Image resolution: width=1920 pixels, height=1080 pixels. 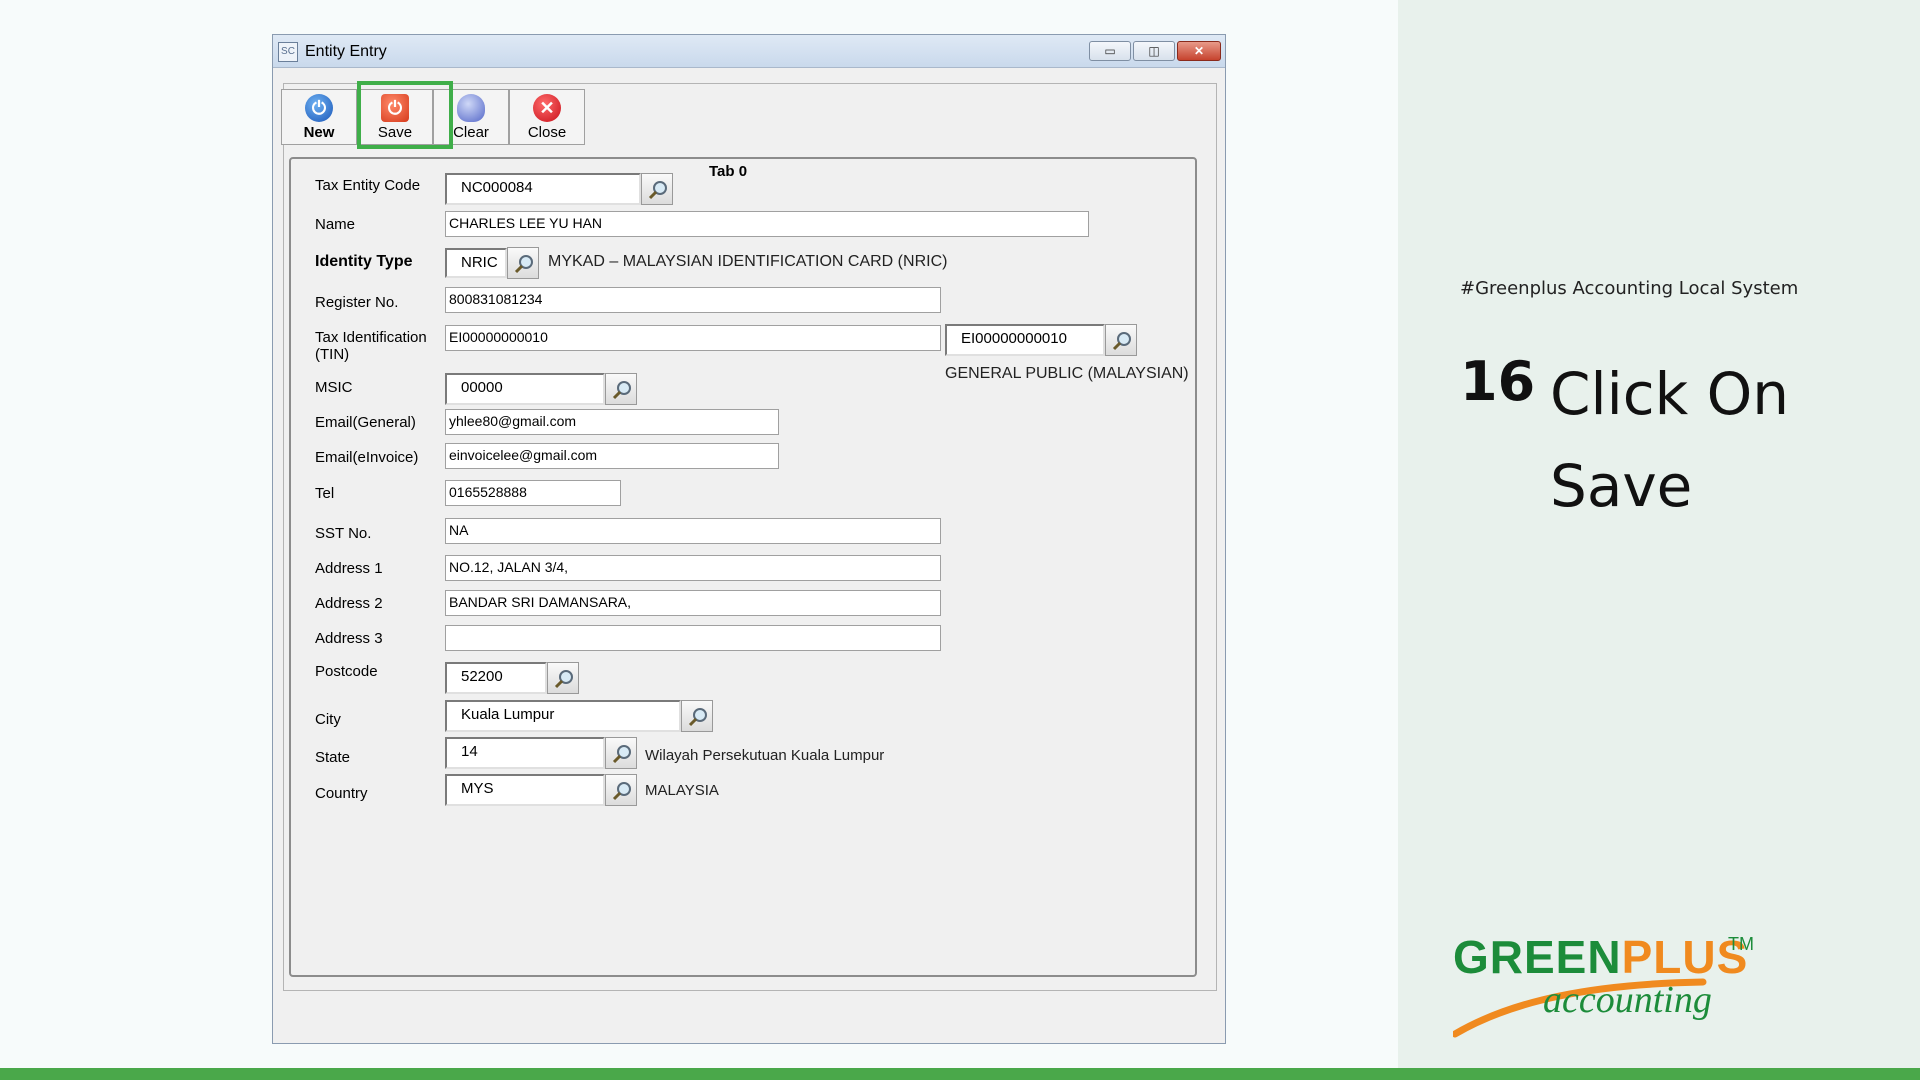 I want to click on tin-input: EI00000000010, so click(x=693, y=338).